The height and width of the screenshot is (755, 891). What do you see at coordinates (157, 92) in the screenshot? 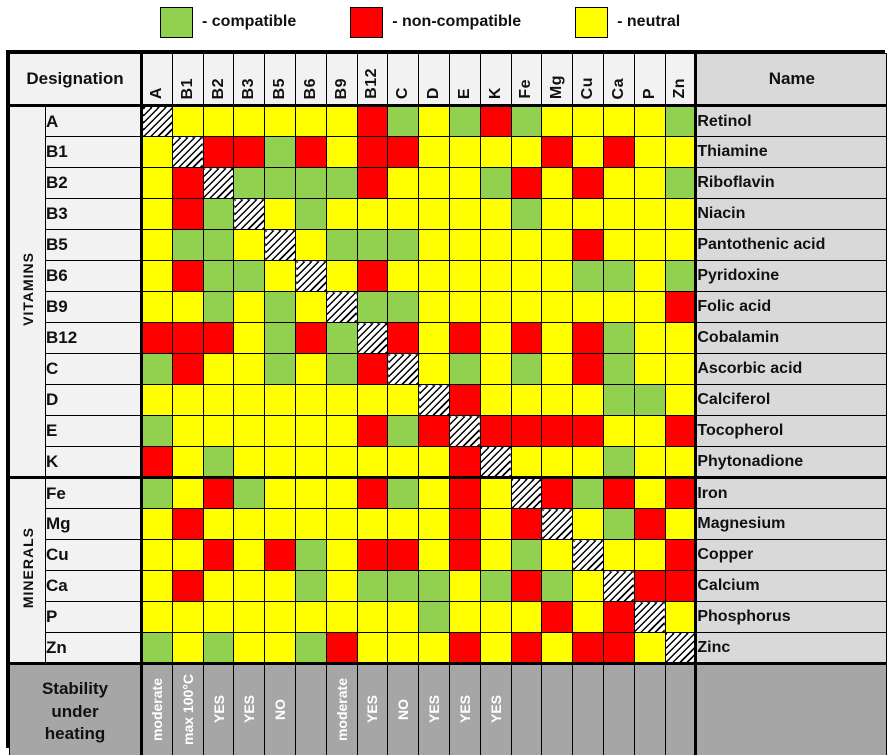
I see `column-header-label: A` at bounding box center [157, 92].